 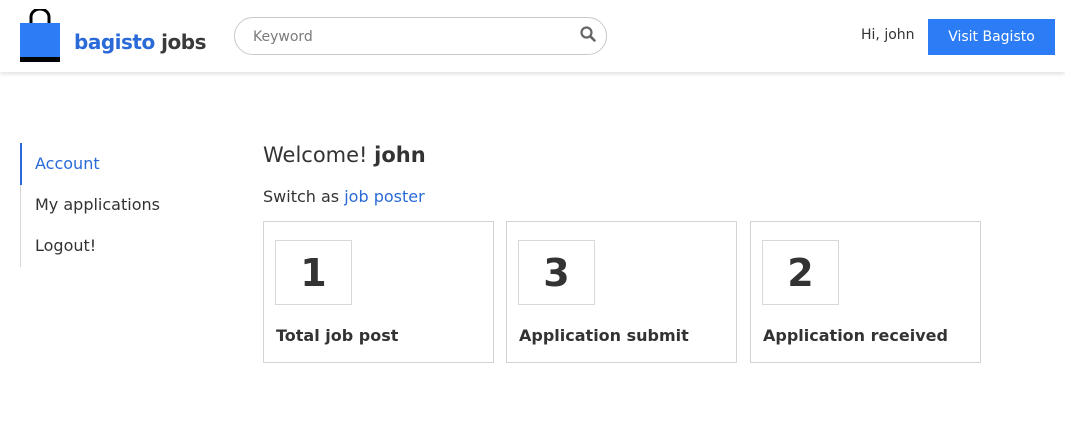 I want to click on sidebar-nav: Account My applications Logout!, so click(x=120, y=205).